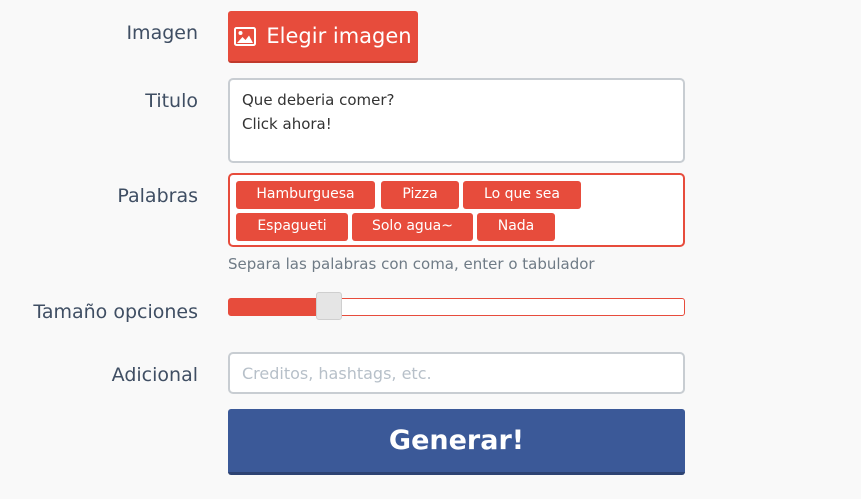  What do you see at coordinates (292, 227) in the screenshot?
I see `tag-item: Espagueti` at bounding box center [292, 227].